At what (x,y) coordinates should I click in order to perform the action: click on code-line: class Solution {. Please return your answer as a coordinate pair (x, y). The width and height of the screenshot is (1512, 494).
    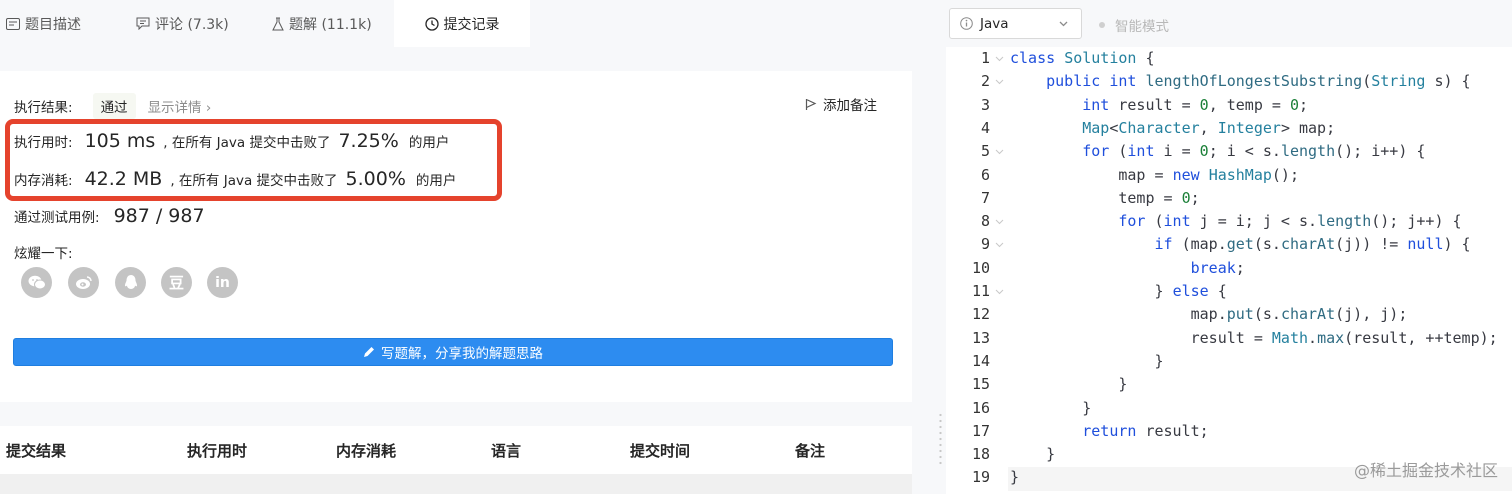
    Looking at the image, I should click on (1082, 58).